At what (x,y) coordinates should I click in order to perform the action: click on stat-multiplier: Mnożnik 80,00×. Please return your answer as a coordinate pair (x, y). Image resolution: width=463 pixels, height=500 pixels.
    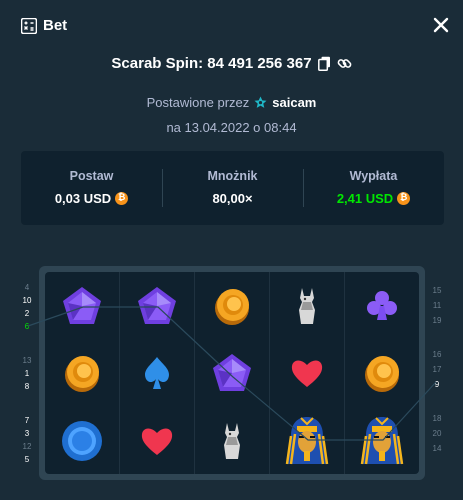
    Looking at the image, I should click on (232, 188).